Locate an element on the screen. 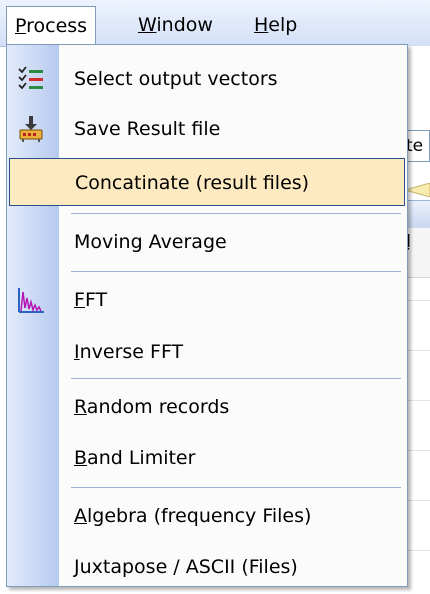 This screenshot has width=430, height=594. menu-item-juxtapose: Juxtapose / ASCII (Files) is located at coordinates (207, 567).